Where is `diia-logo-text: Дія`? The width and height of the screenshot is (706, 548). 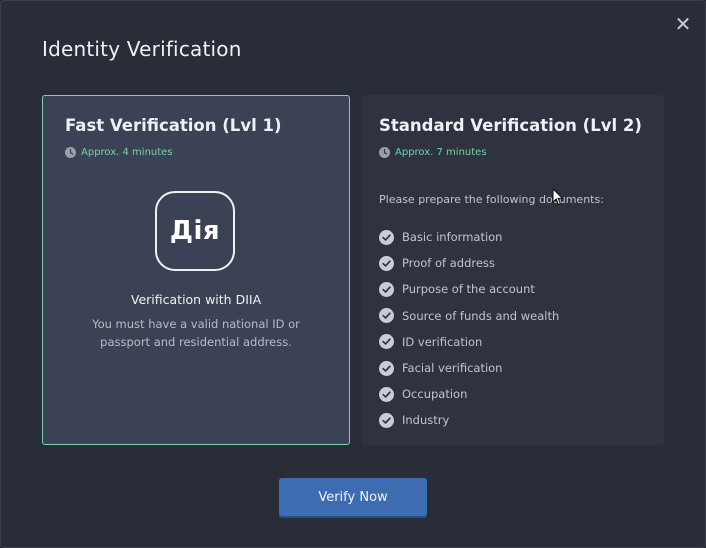 diia-logo-text: Дія is located at coordinates (195, 231).